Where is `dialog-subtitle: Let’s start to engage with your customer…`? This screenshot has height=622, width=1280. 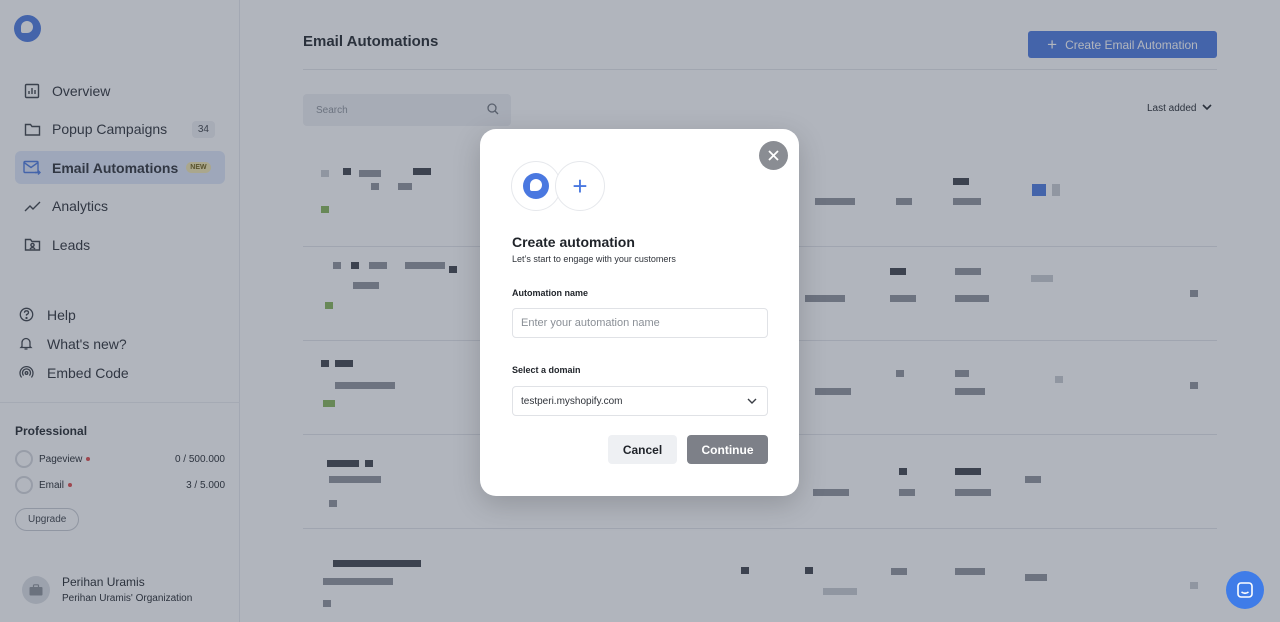
dialog-subtitle: Let’s start to engage with your customer… is located at coordinates (594, 259).